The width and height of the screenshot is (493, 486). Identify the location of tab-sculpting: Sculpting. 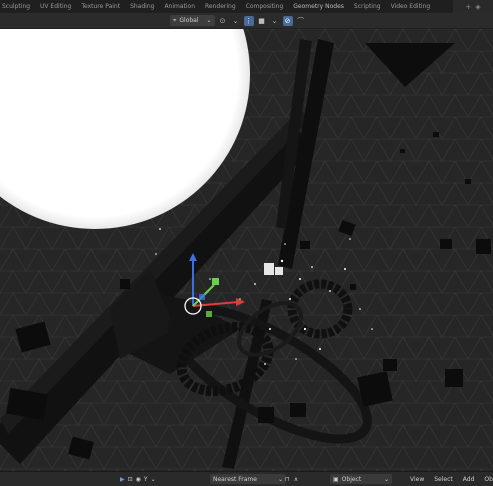
(17, 6).